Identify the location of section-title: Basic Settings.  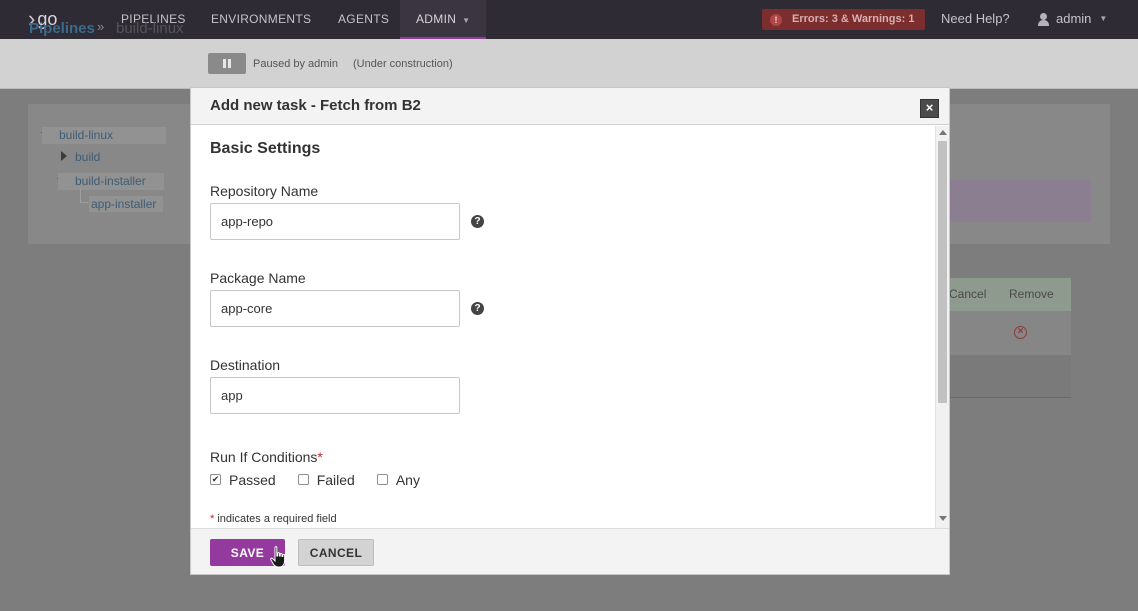
(265, 148).